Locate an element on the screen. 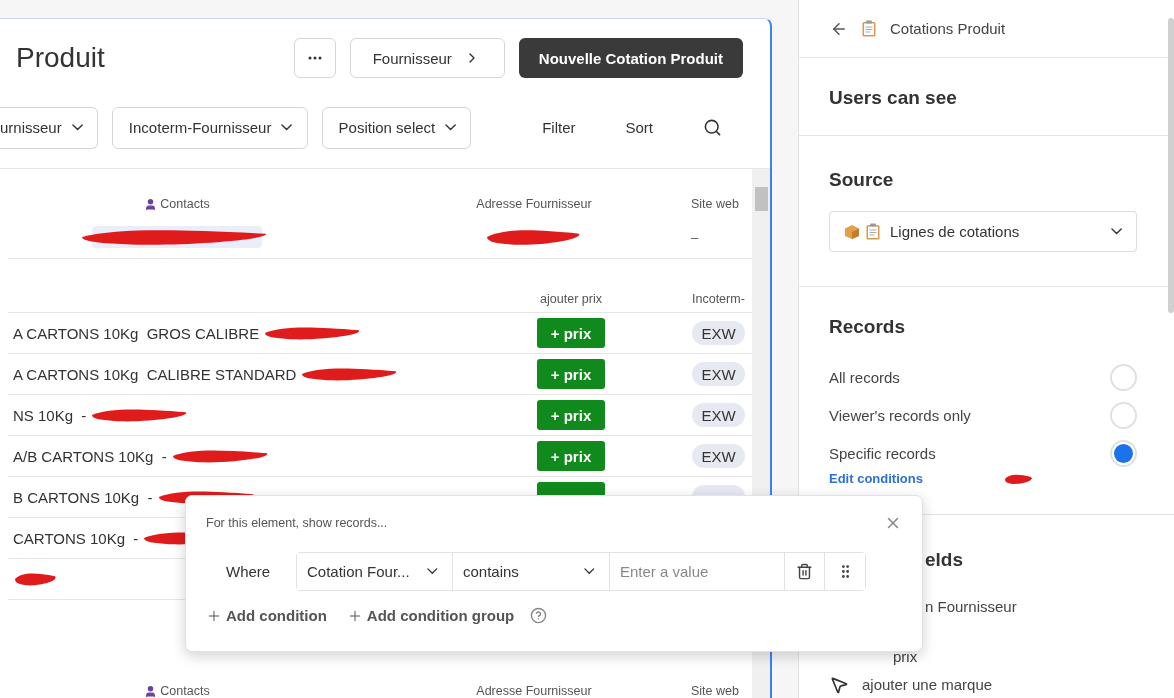 The height and width of the screenshot is (698, 1174). field-label: n Fournisseur is located at coordinates (971, 606).